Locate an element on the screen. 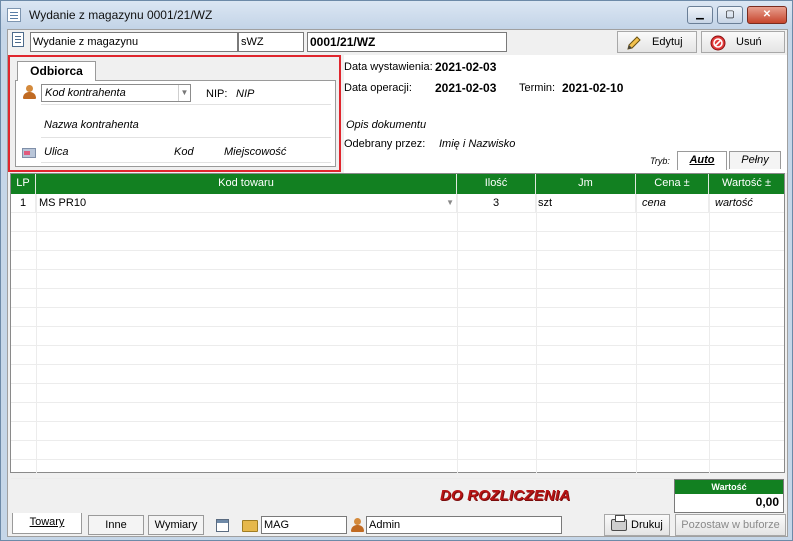 This screenshot has height=541, width=793. table-row: 1 MS PR10 ▼ 3 szt cena wartość is located at coordinates (397, 203).